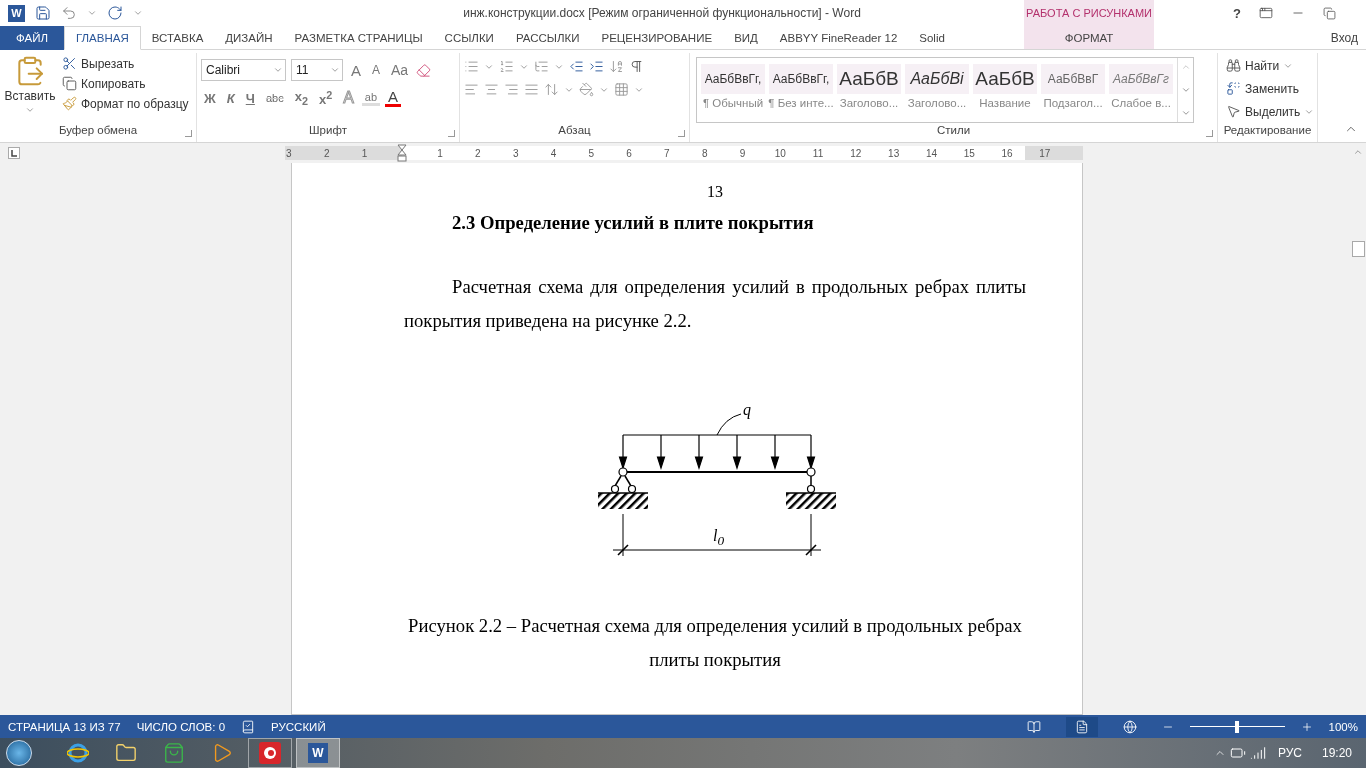  What do you see at coordinates (1336, 753) in the screenshot?
I see `clock: 19:20` at bounding box center [1336, 753].